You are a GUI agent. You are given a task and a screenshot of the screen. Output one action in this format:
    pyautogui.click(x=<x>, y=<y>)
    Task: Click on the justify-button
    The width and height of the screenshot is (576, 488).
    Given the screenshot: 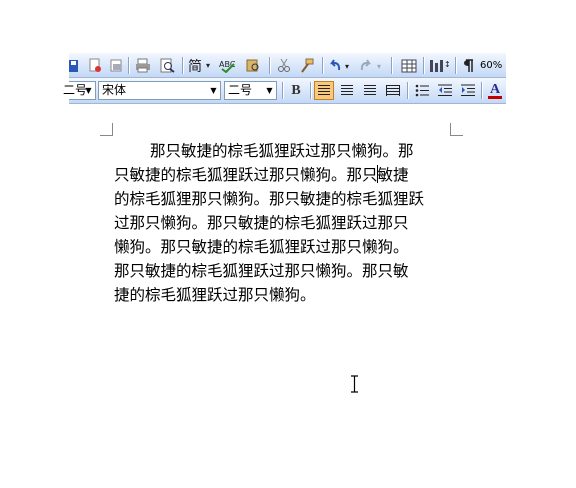 What is the action you would take?
    pyautogui.click(x=393, y=90)
    